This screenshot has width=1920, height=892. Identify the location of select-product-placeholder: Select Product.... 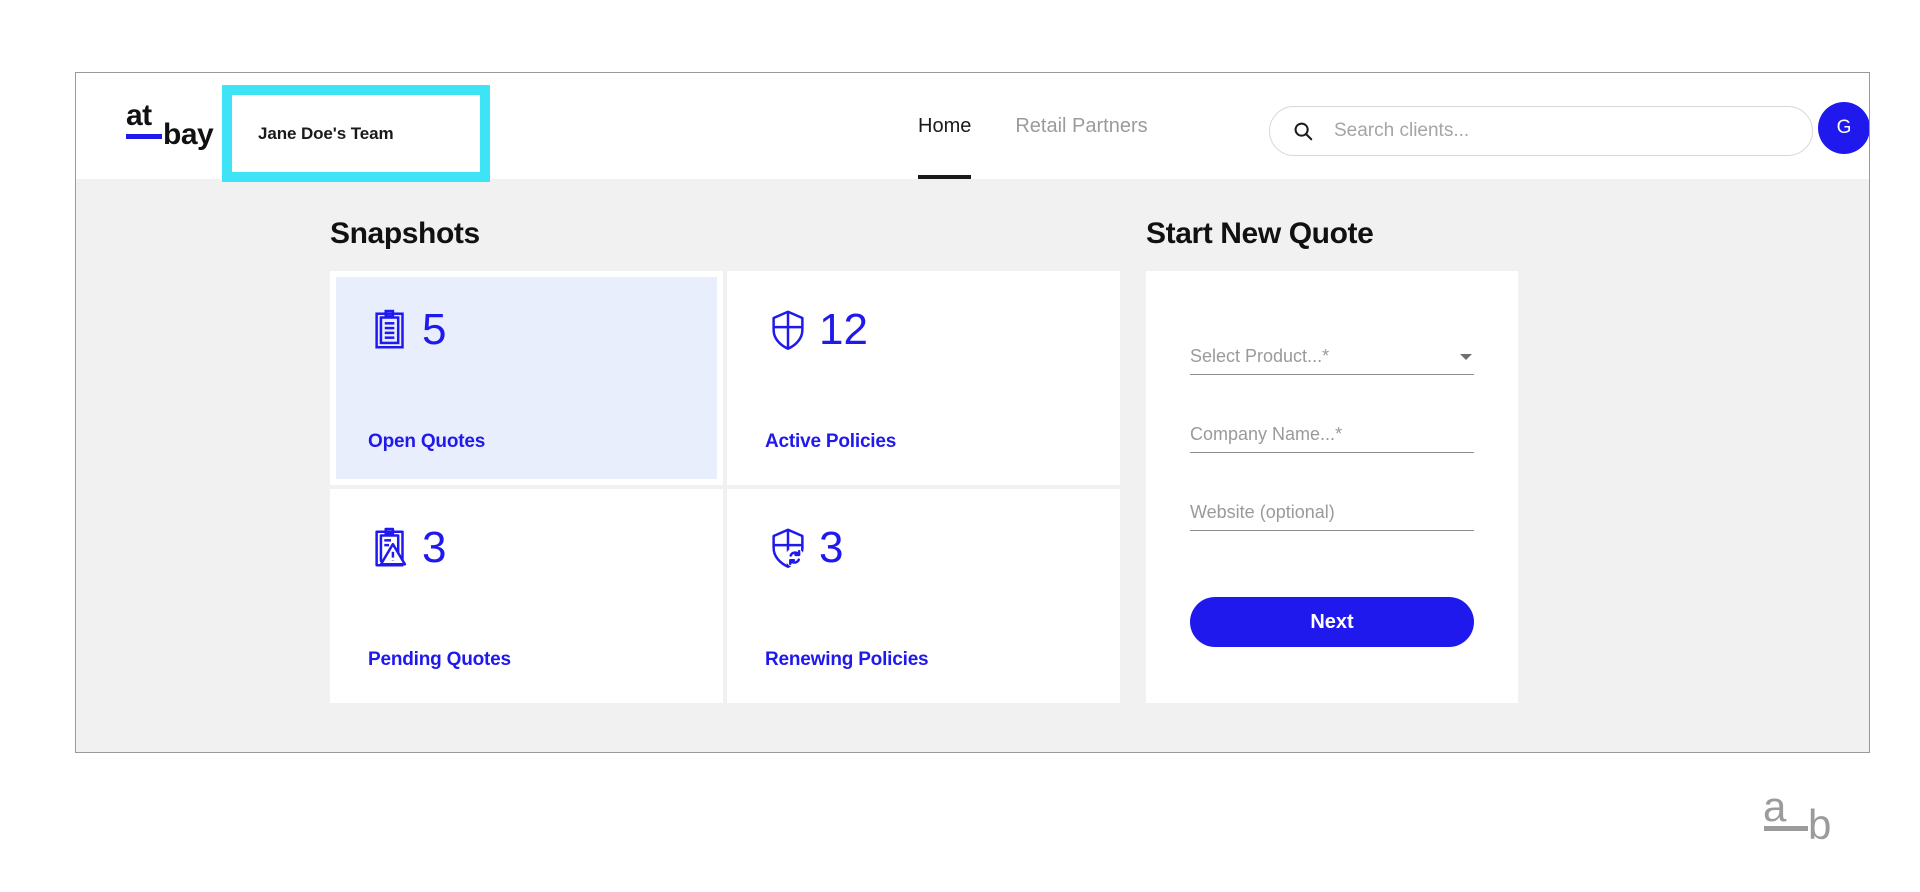
(1256, 356).